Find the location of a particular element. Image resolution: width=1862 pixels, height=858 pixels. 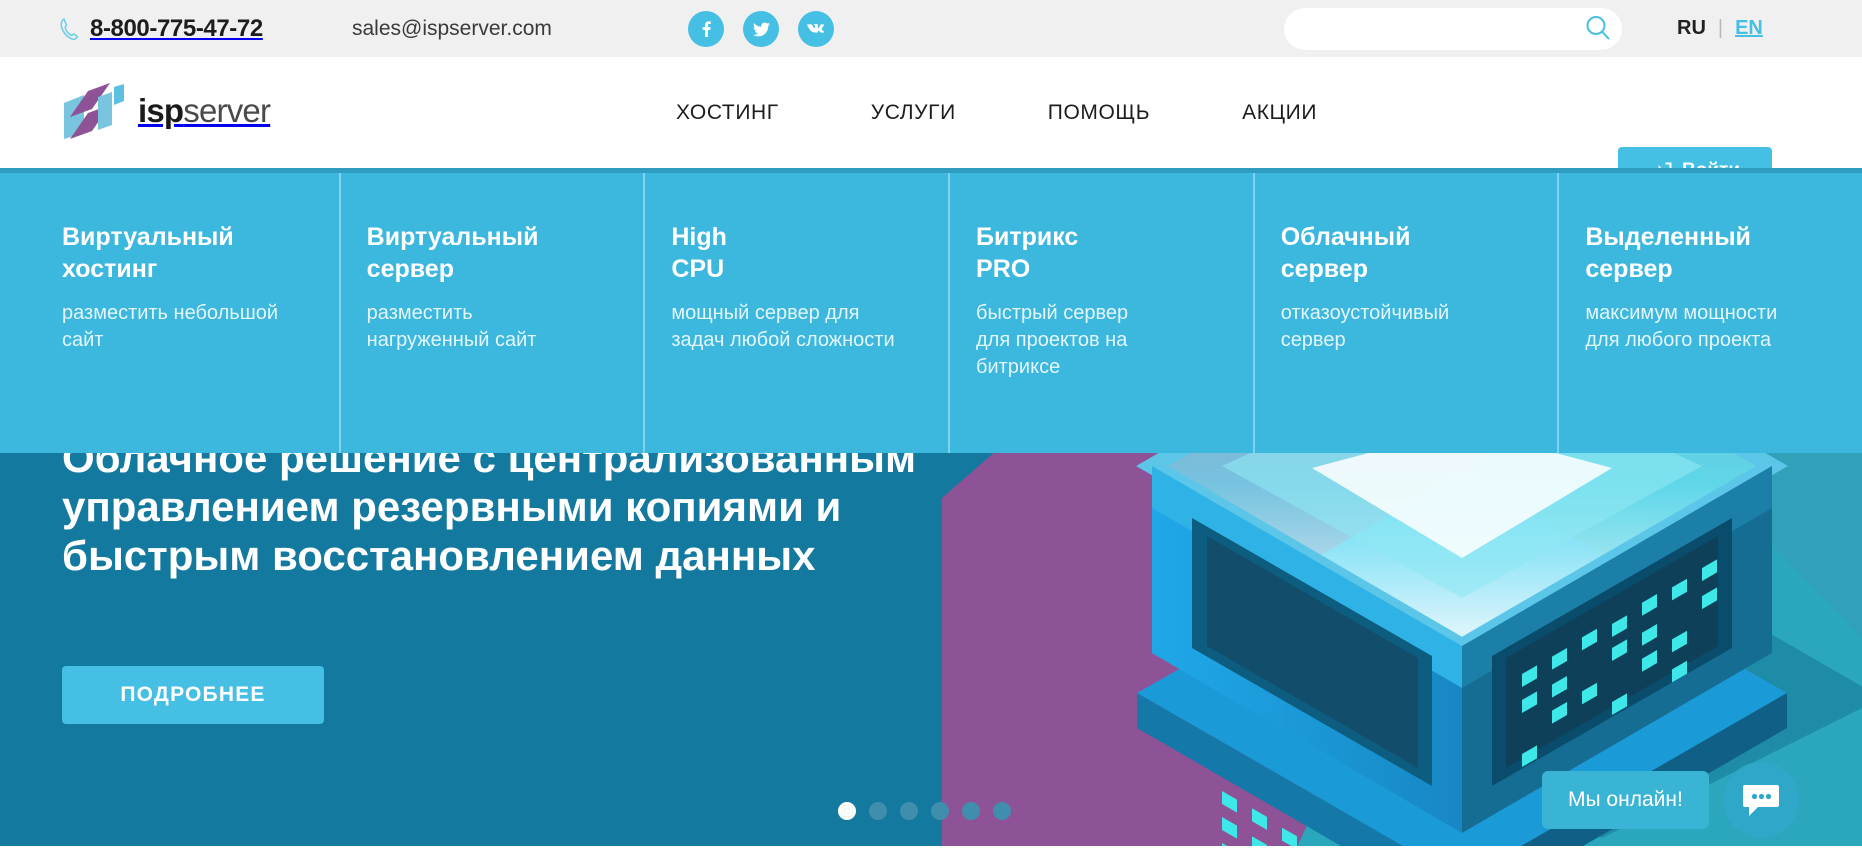

chat-open-button is located at coordinates (1760, 800).